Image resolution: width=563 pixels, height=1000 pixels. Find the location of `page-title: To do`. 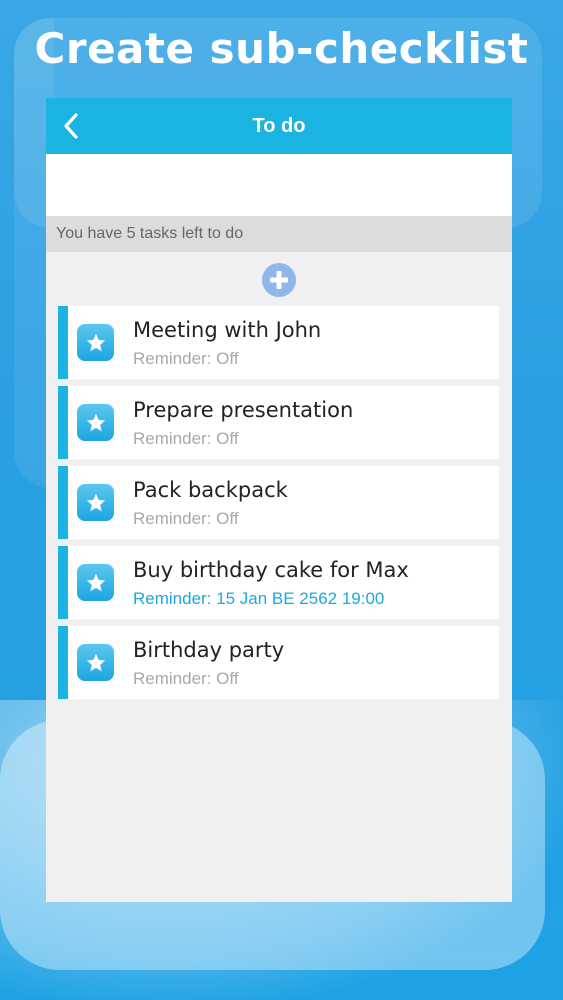

page-title: To do is located at coordinates (279, 125).